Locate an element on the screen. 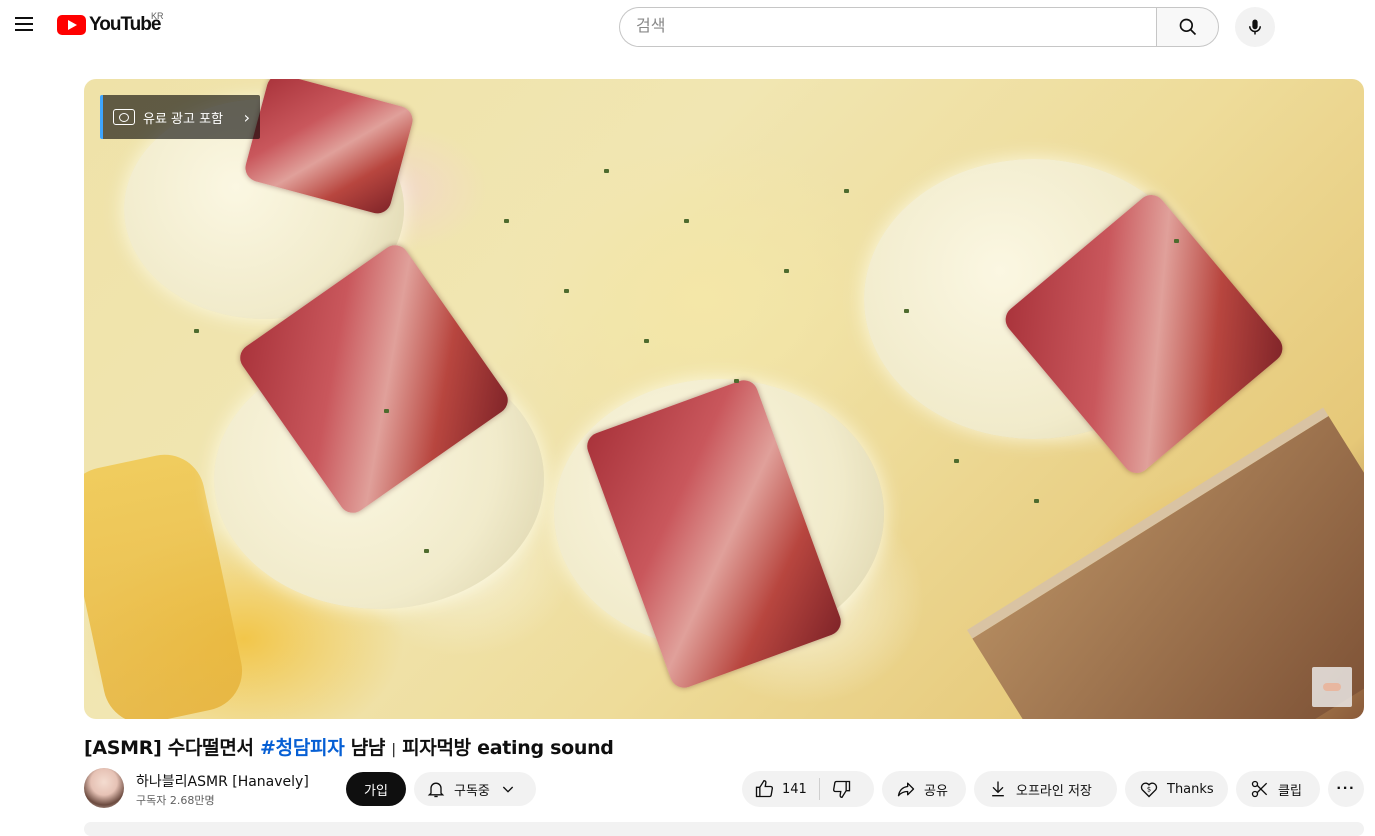 This screenshot has height=836, width=1375. thanks-label: Thanks is located at coordinates (1190, 789).